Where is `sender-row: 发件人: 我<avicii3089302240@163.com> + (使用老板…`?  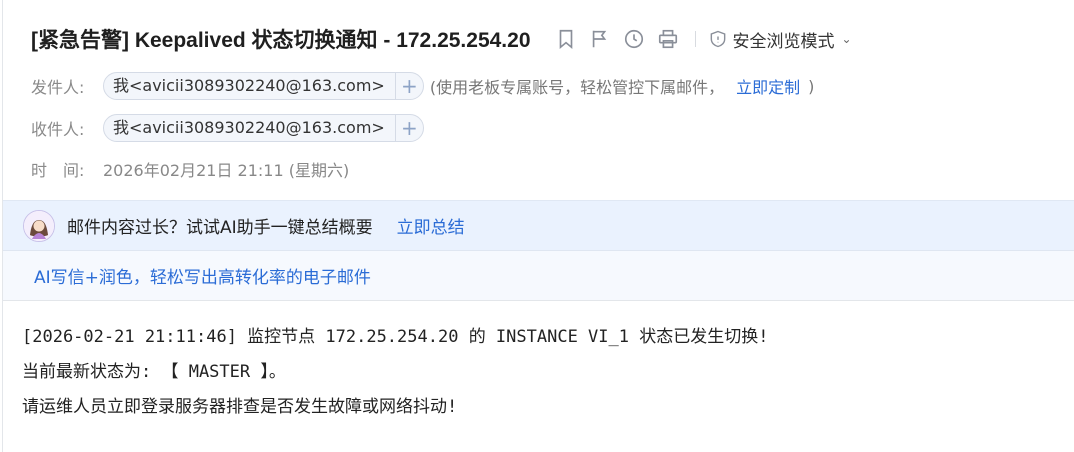 sender-row: 发件人: 我<avicii3089302240@163.com> + (使用老板… is located at coordinates (422, 86).